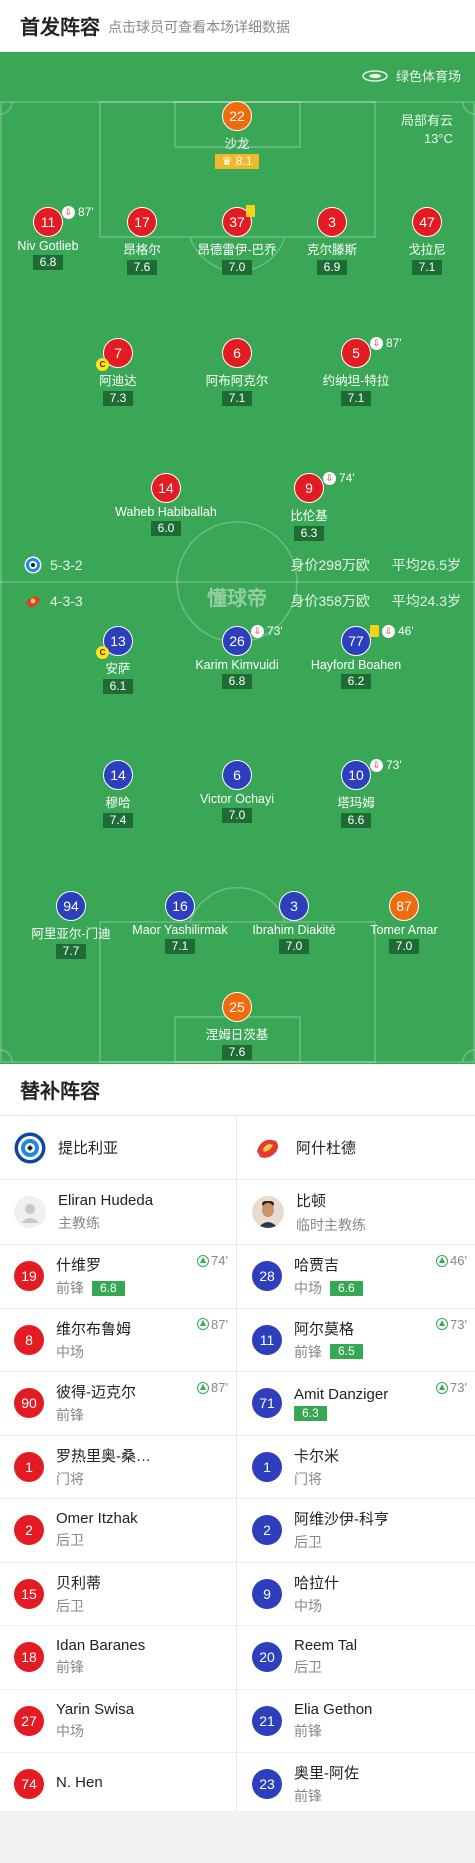 This screenshot has height=1863, width=475. Describe the element at coordinates (356, 381) in the screenshot. I see `player-name: 约纳坦-特拉` at that location.